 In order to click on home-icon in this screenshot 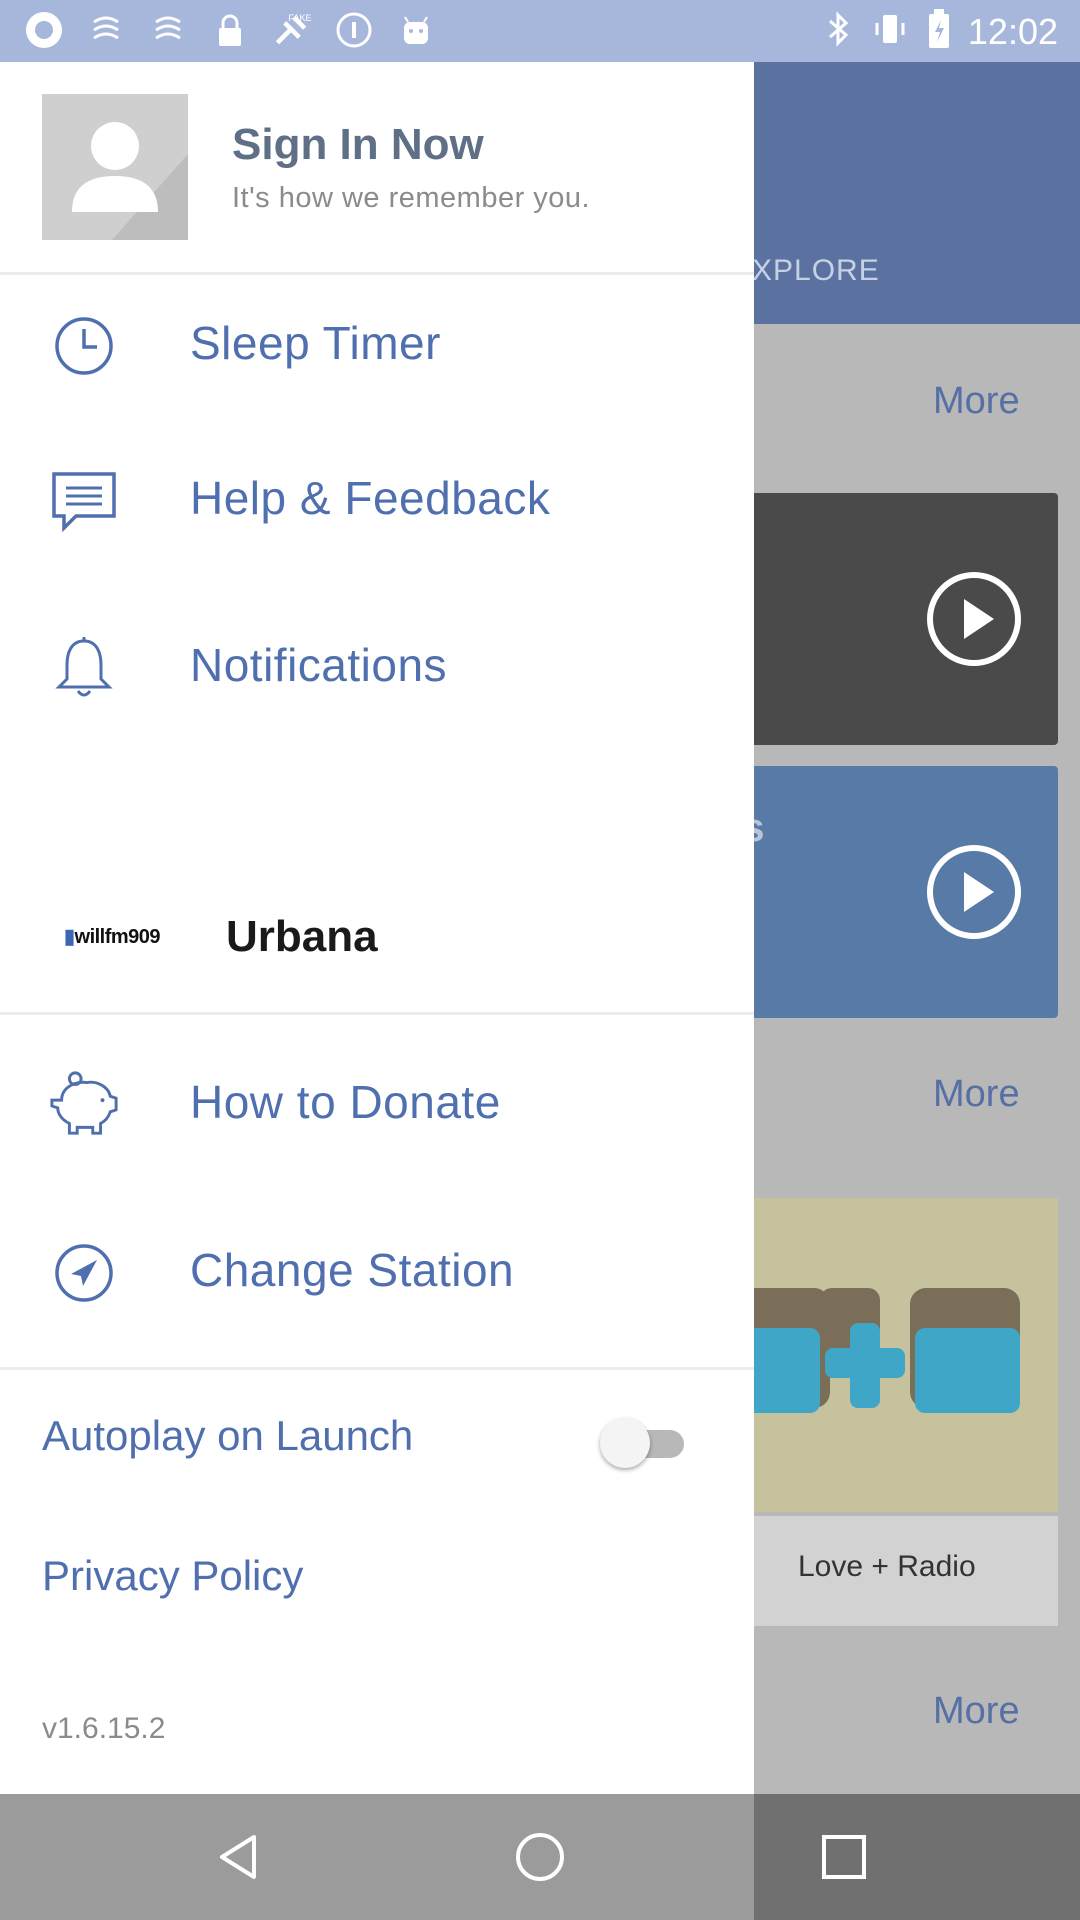, I will do `click(540, 1857)`.